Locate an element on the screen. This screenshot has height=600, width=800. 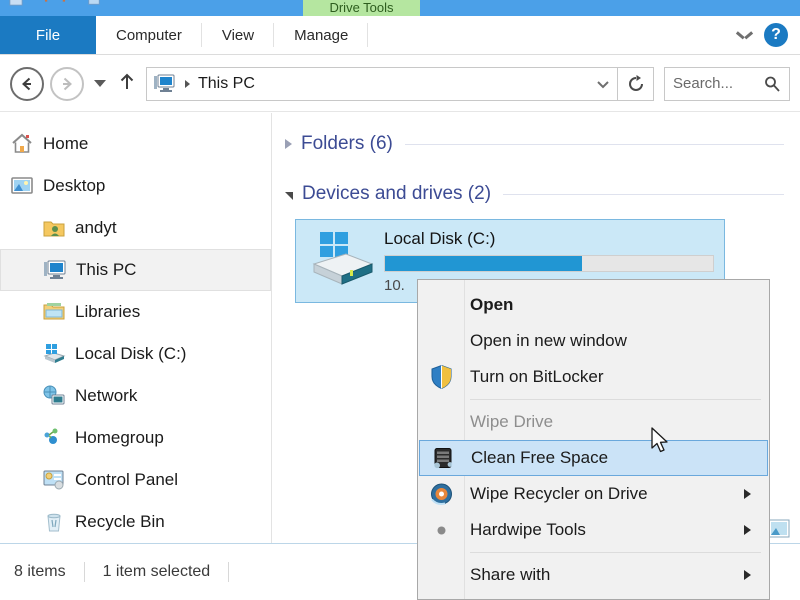
up-arrow-icon is located at coordinates (127, 84).